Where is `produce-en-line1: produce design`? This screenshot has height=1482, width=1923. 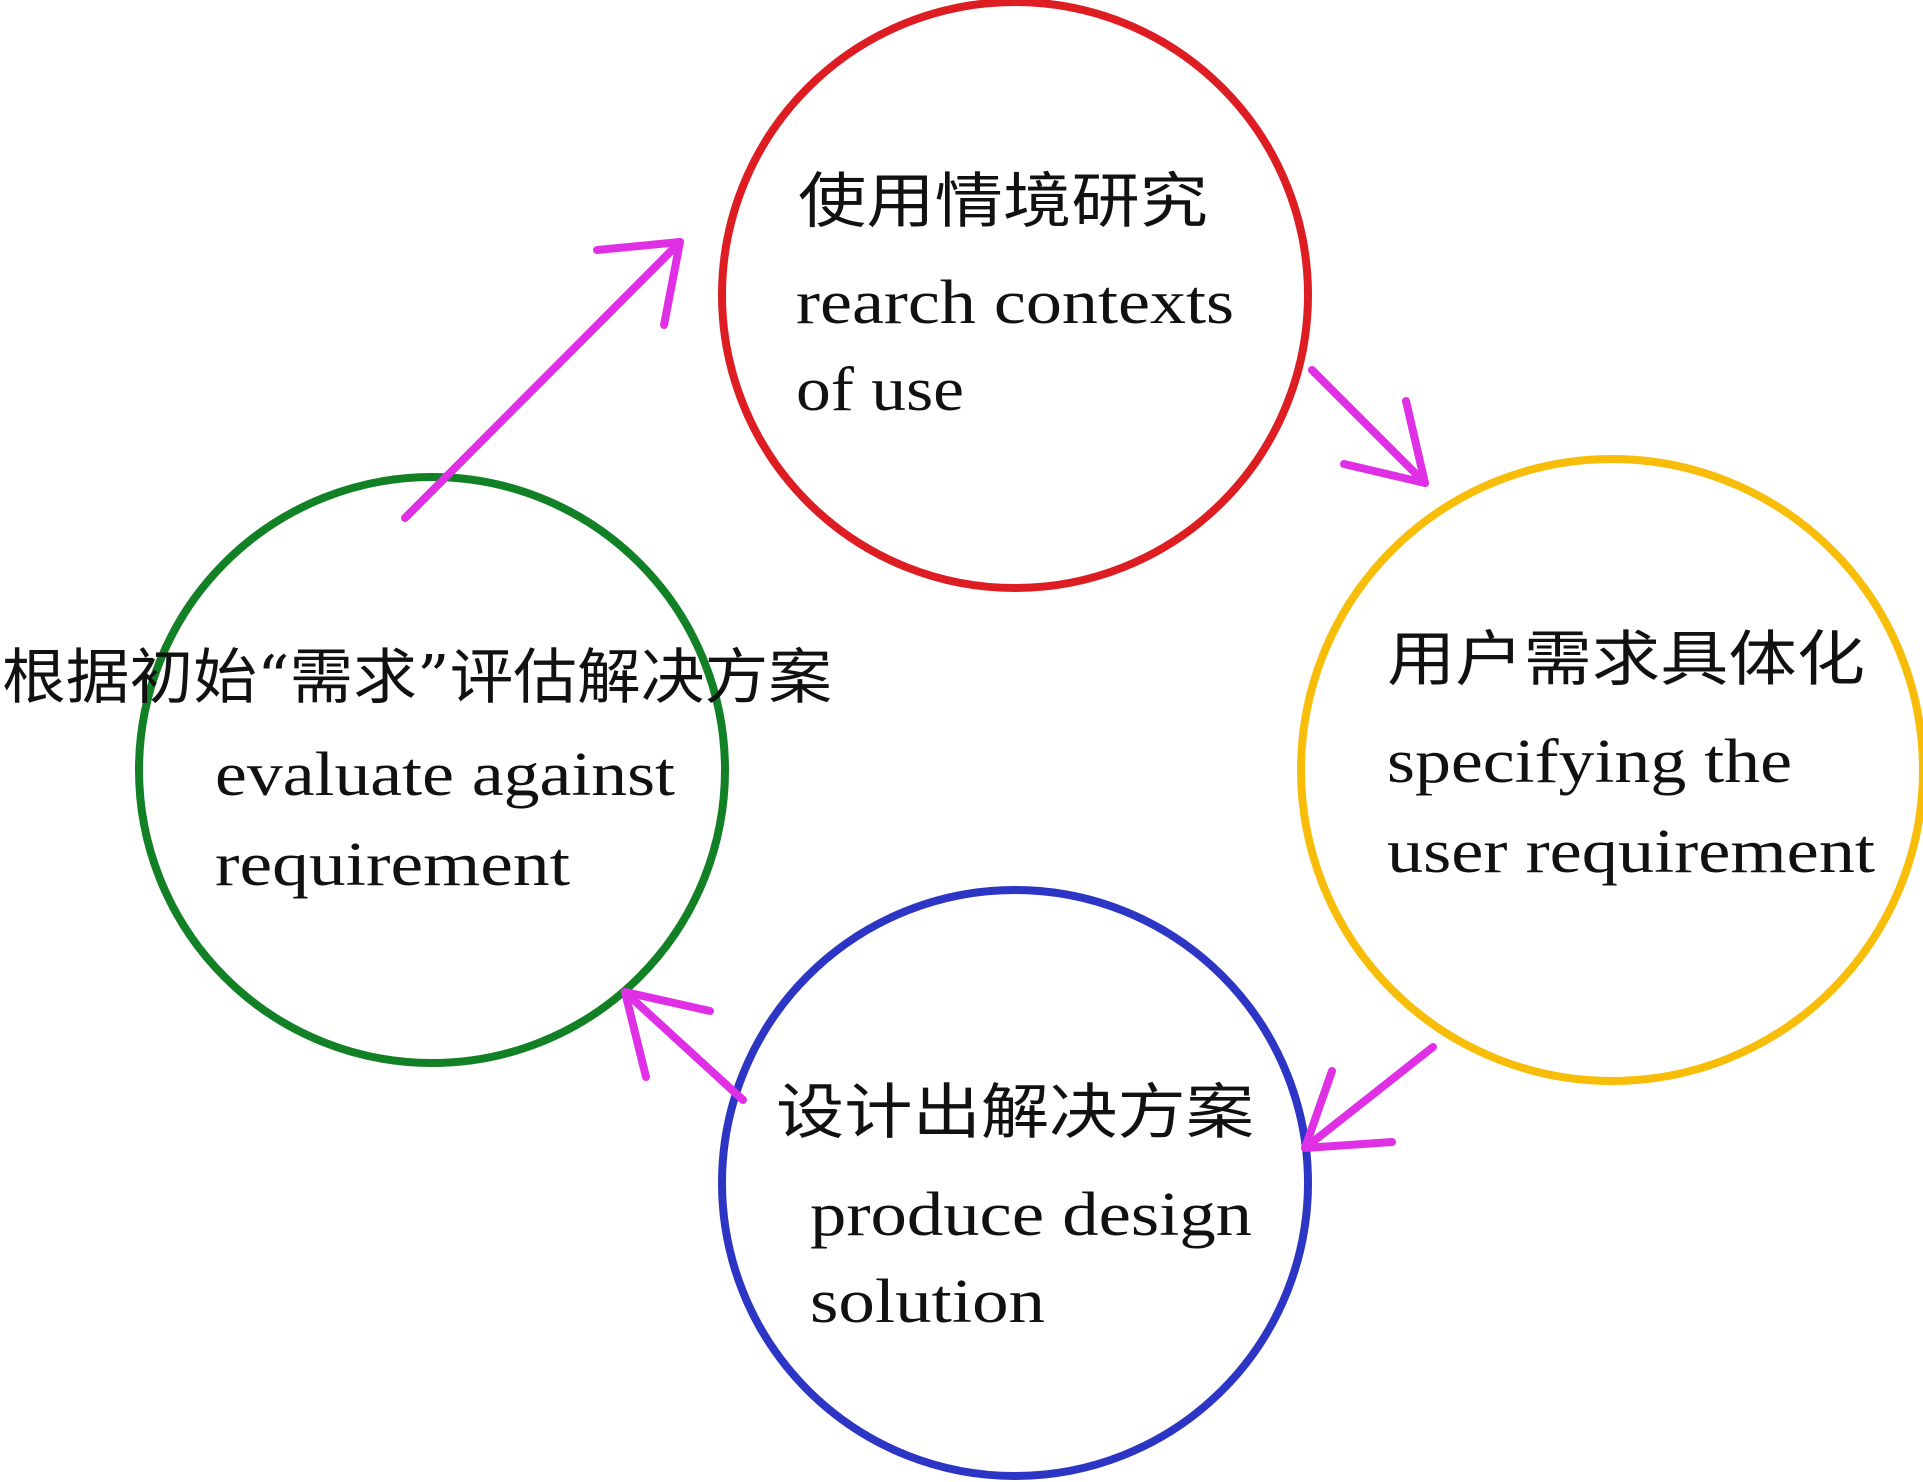
produce-en-line1: produce design is located at coordinates (1031, 1215).